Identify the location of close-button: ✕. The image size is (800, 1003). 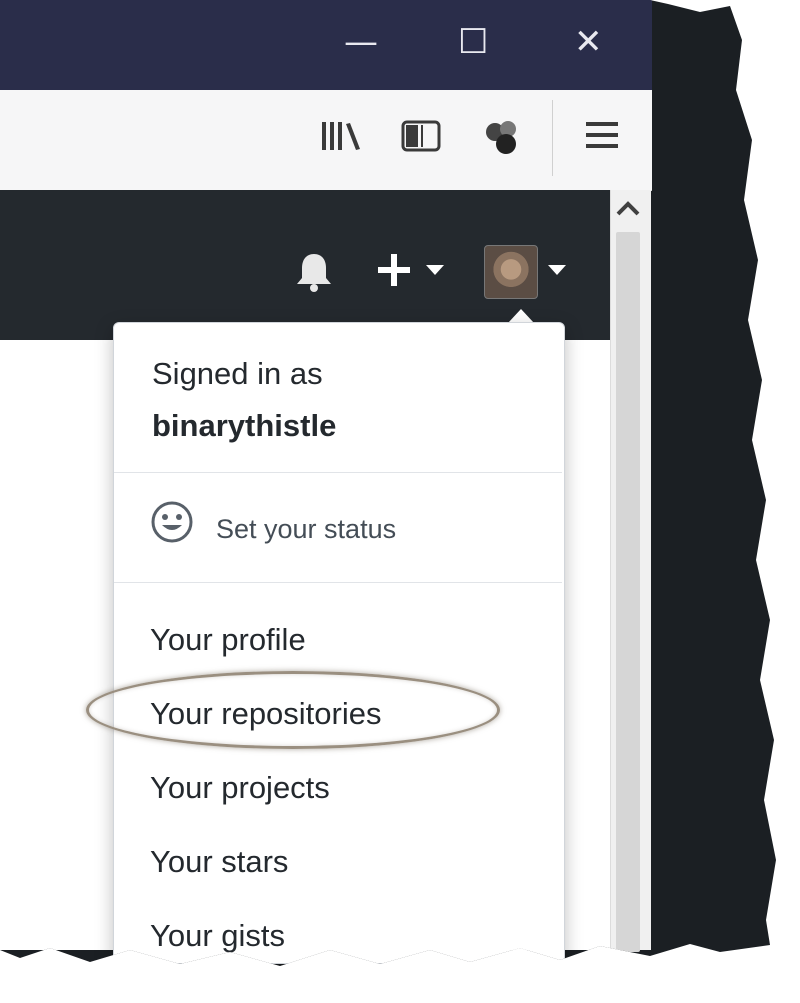
(588, 42).